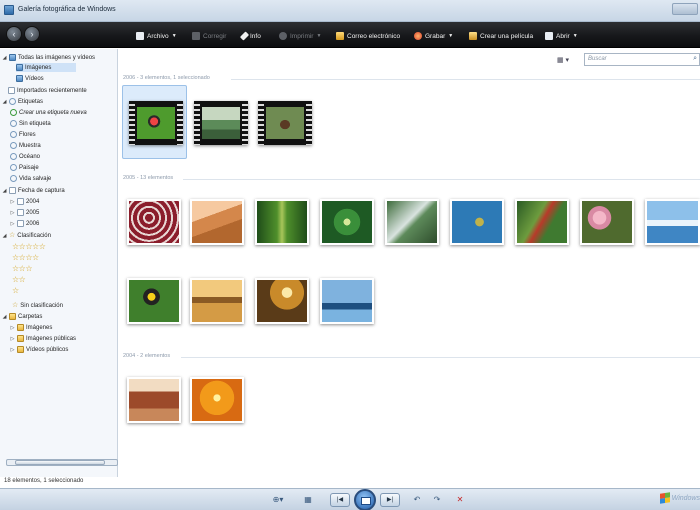 The image size is (700, 510). Describe the element at coordinates (340, 500) in the screenshot. I see `previous-button: |◀` at that location.